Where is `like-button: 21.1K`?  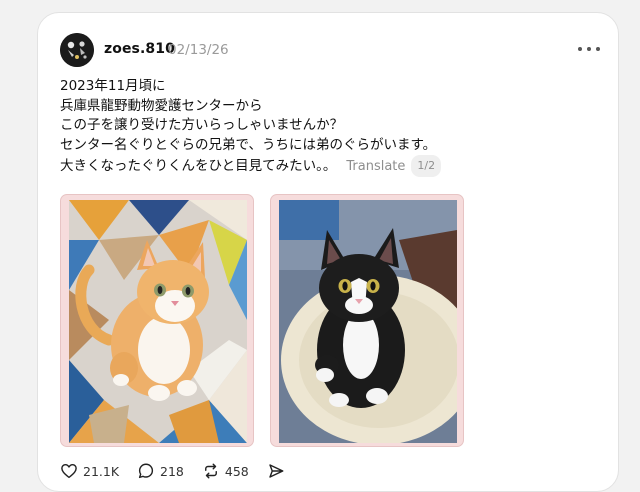
like-button: 21.1K is located at coordinates (89, 471).